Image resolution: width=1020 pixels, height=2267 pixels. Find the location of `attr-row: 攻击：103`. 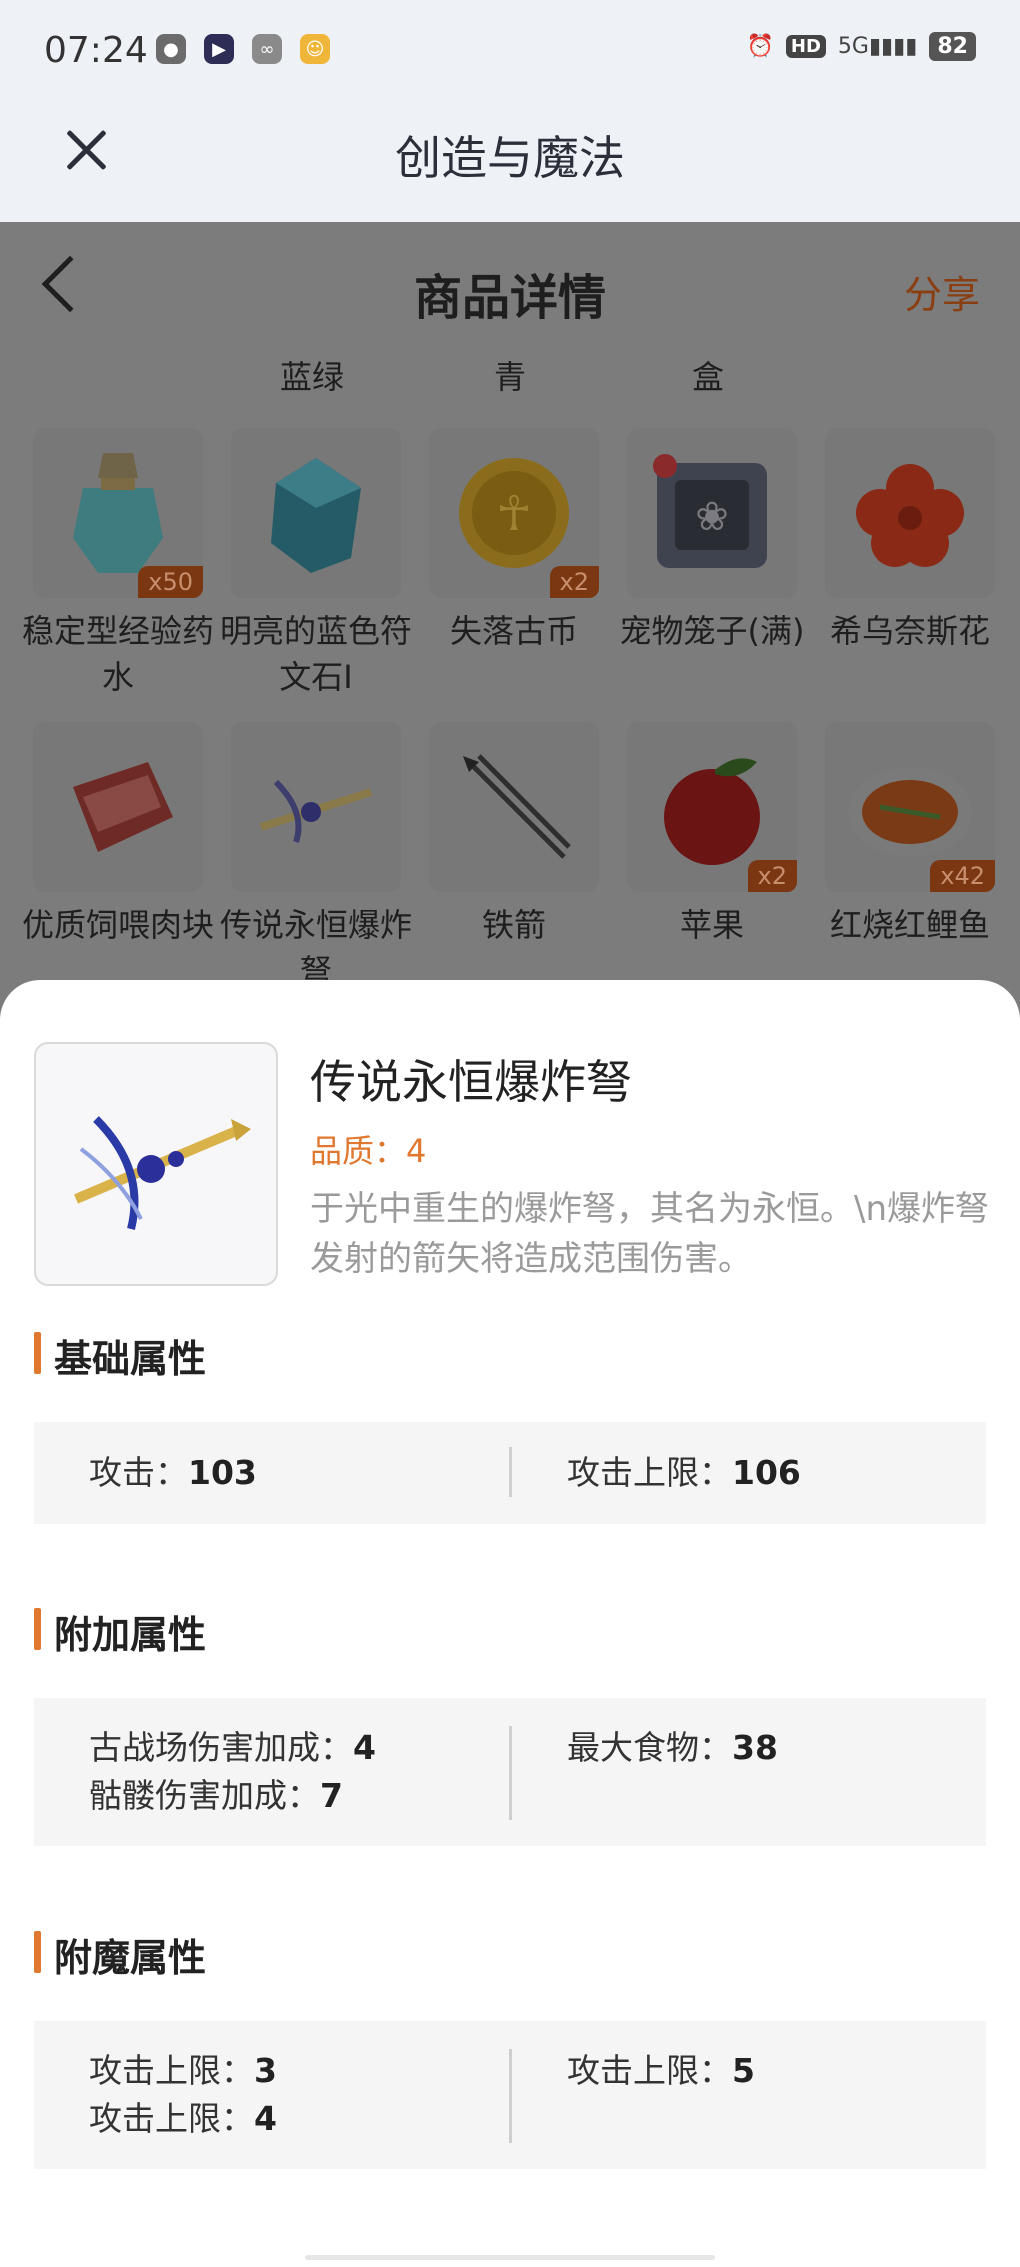

attr-row: 攻击：103 is located at coordinates (173, 1473).